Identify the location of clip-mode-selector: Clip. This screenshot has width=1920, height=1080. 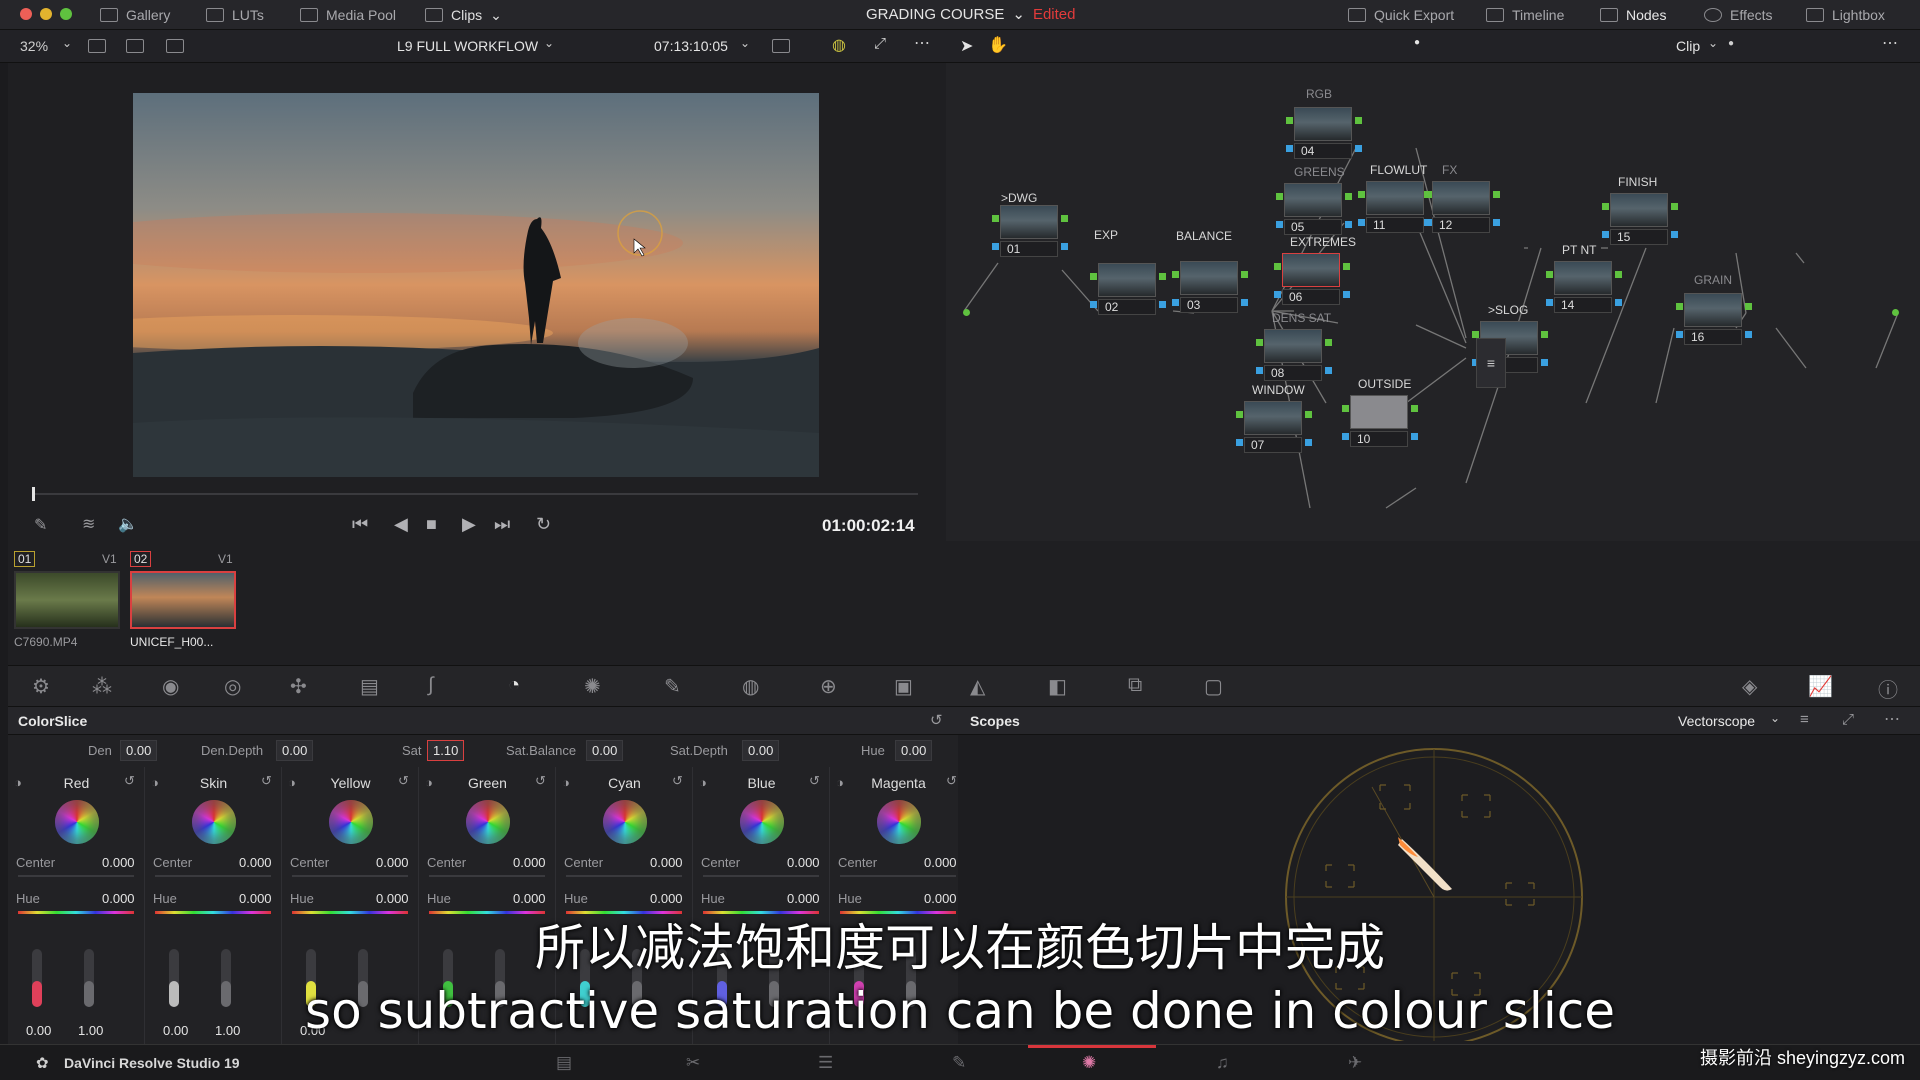
(1688, 46).